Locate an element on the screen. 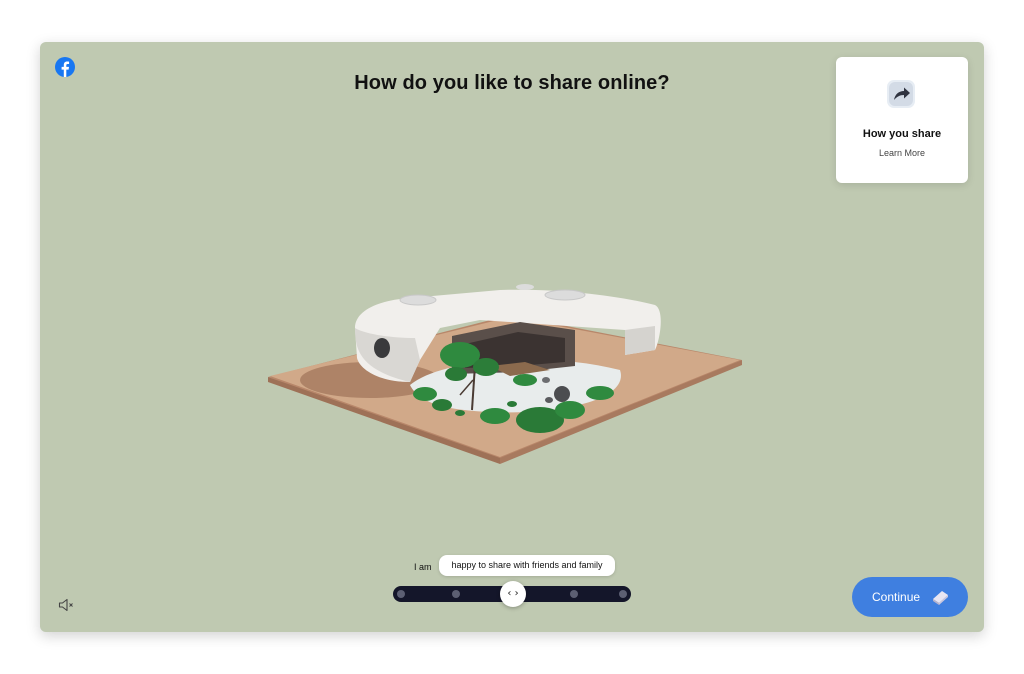  share-level-slider: ‹ › is located at coordinates (512, 594).